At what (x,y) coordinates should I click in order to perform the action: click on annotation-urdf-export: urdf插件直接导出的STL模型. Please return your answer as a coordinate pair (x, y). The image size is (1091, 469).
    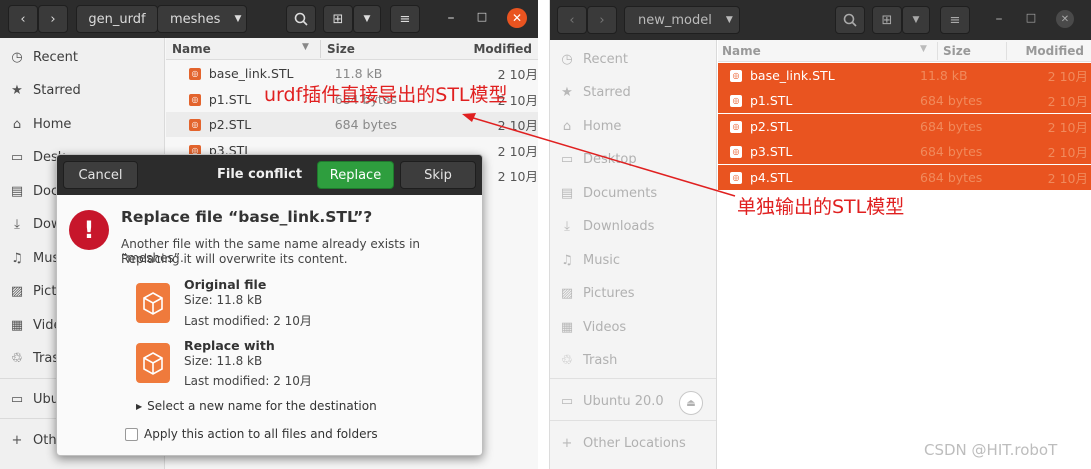
    Looking at the image, I should click on (386, 95).